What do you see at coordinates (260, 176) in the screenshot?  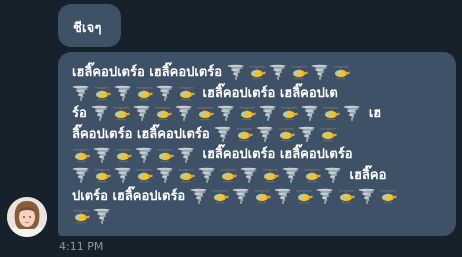 I see `message-line: เฮลิ๊คอ` at bounding box center [260, 176].